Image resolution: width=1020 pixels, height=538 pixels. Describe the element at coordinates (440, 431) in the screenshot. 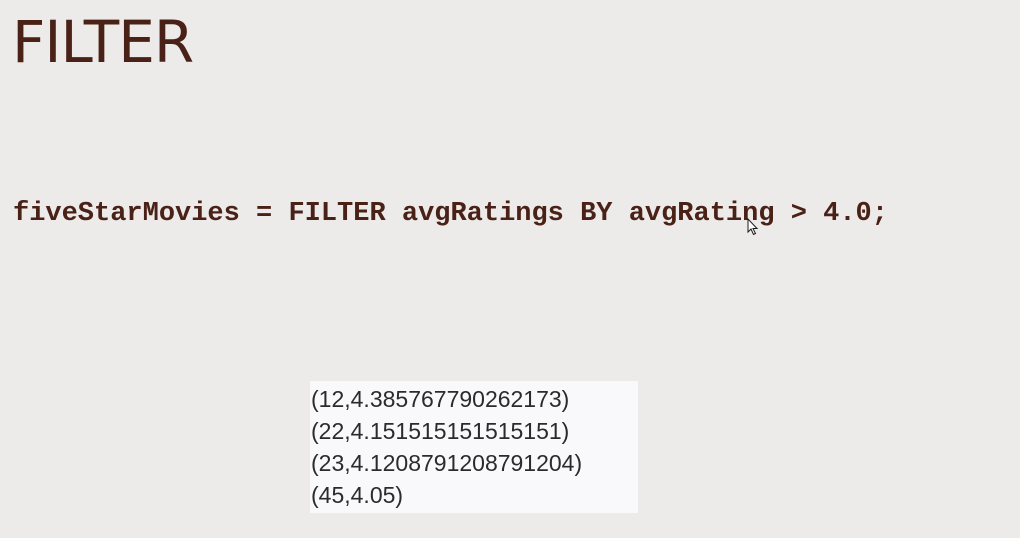

I see `result-row: (22,4.151515151515151)` at that location.